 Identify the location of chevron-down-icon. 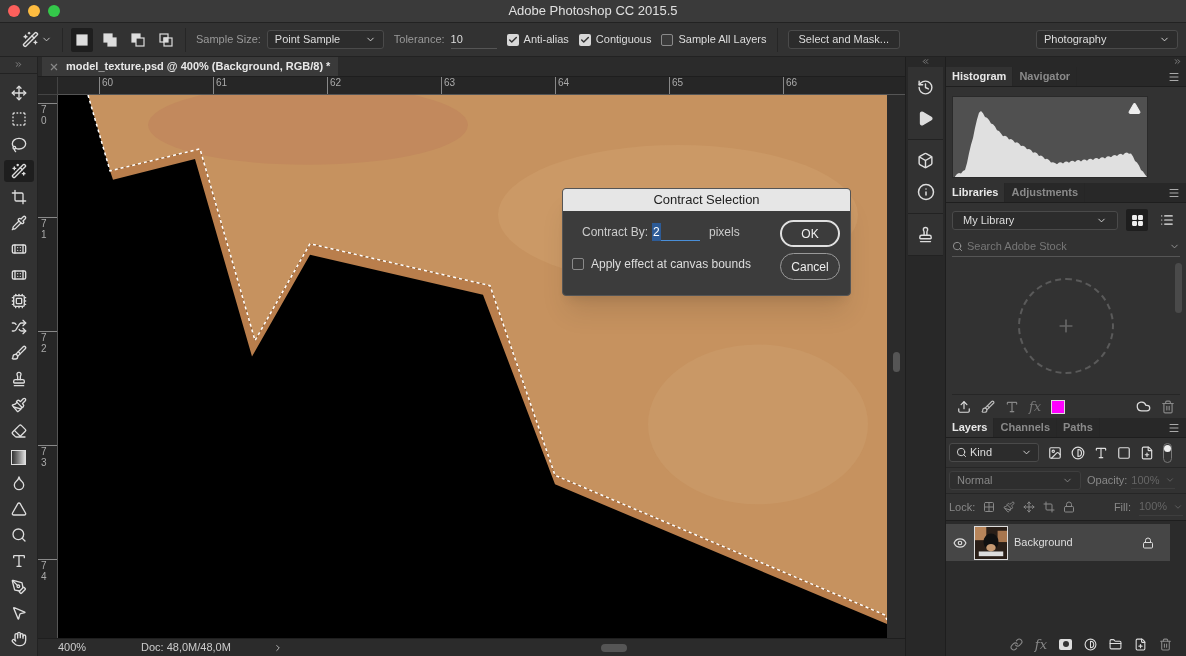
(1170, 480).